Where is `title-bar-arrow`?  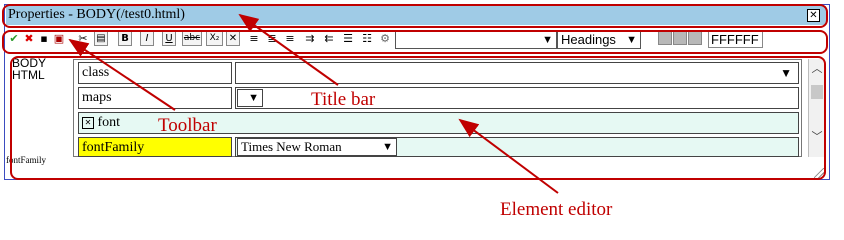 title-bar-arrow is located at coordinates (288, 49).